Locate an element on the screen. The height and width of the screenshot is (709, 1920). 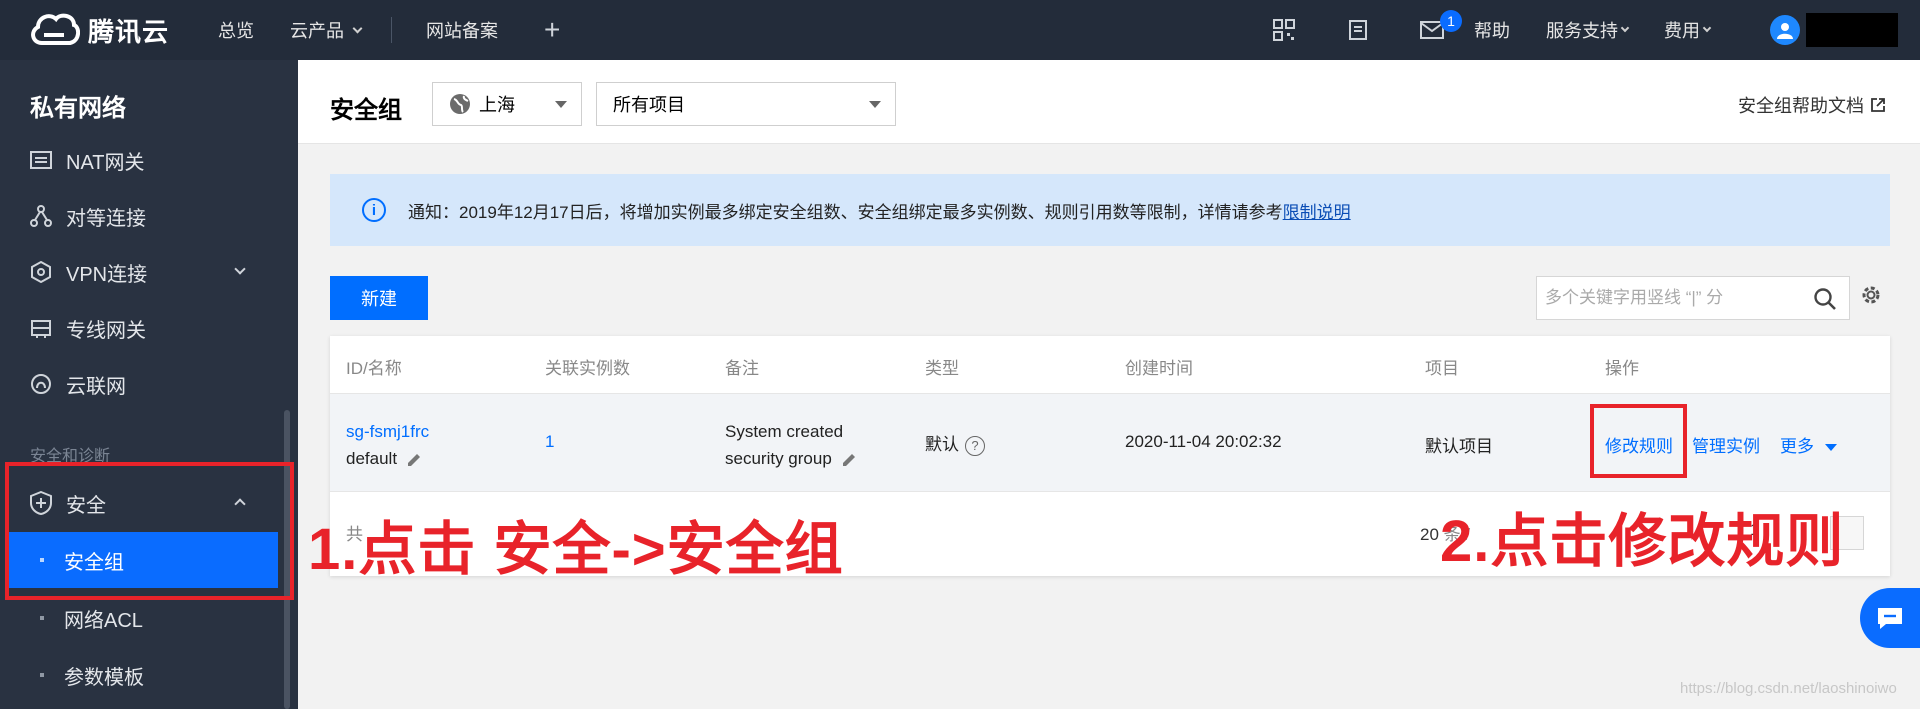
sidebar-item-label: VPN连接 is located at coordinates (107, 274).